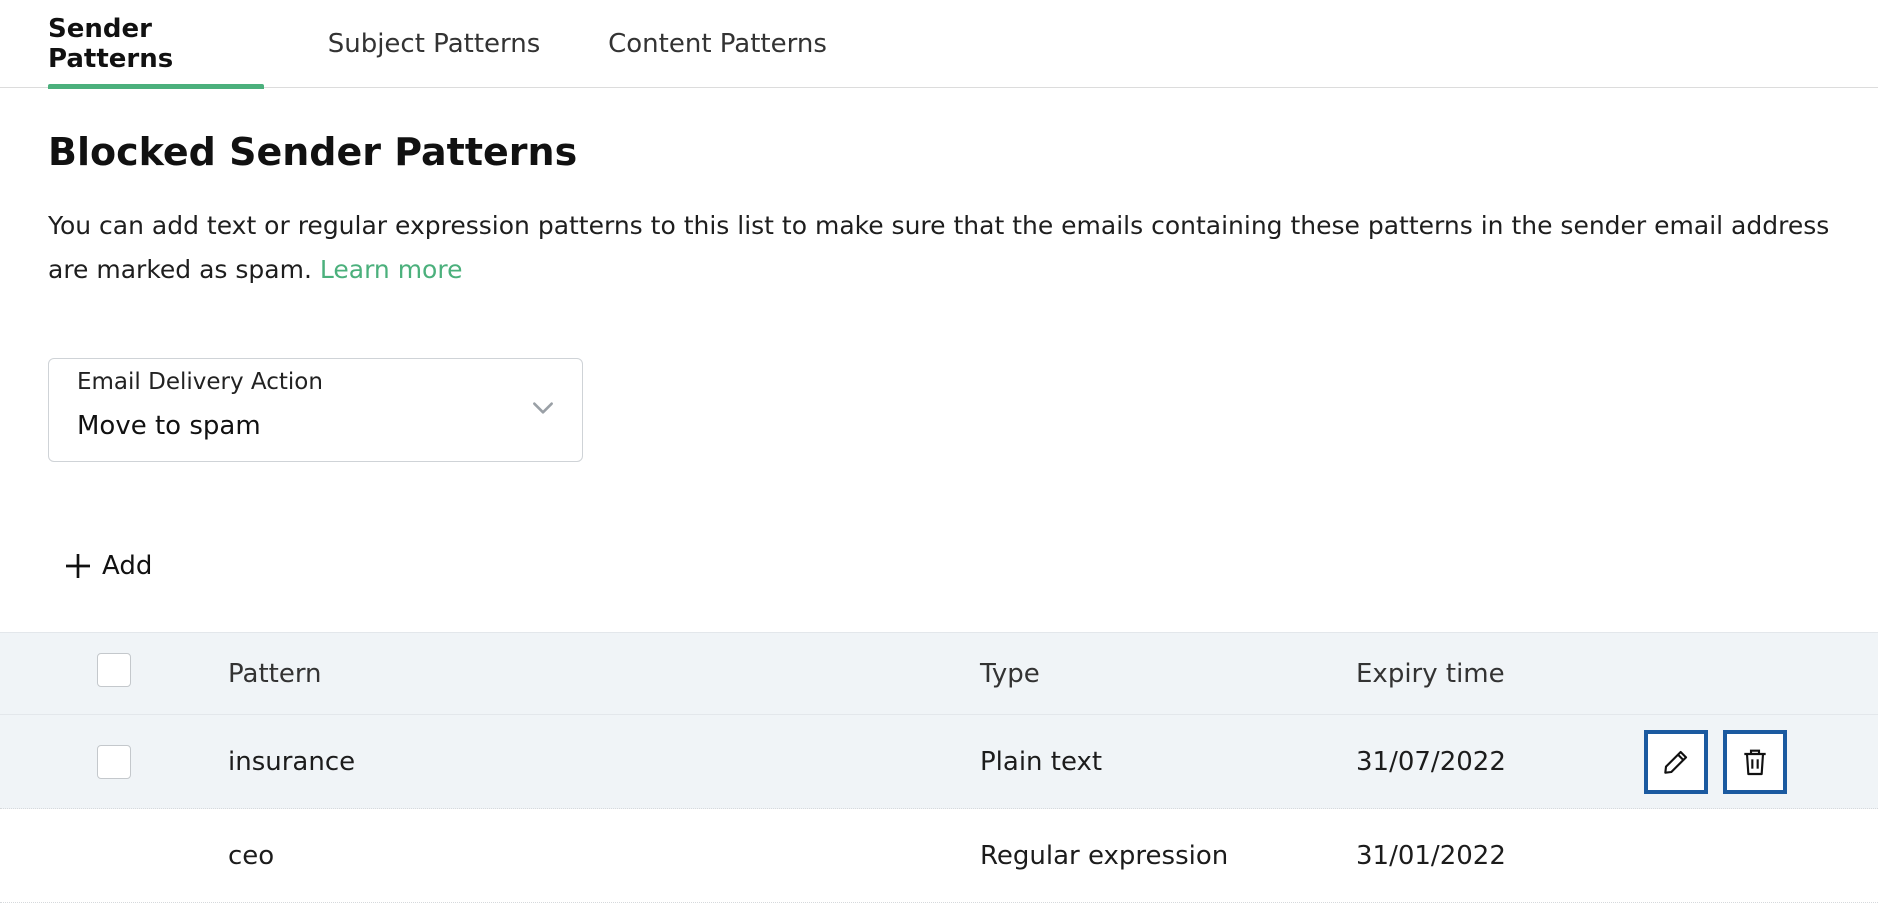 This screenshot has width=1878, height=908. What do you see at coordinates (717, 44) in the screenshot?
I see `tab-content-patterns: Content Patterns` at bounding box center [717, 44].